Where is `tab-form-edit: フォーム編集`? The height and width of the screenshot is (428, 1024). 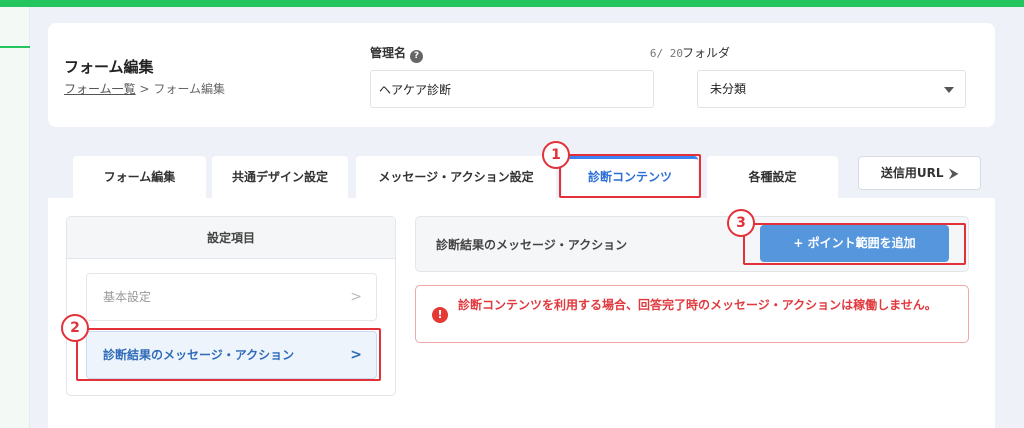 tab-form-edit: フォーム編集 is located at coordinates (139, 177).